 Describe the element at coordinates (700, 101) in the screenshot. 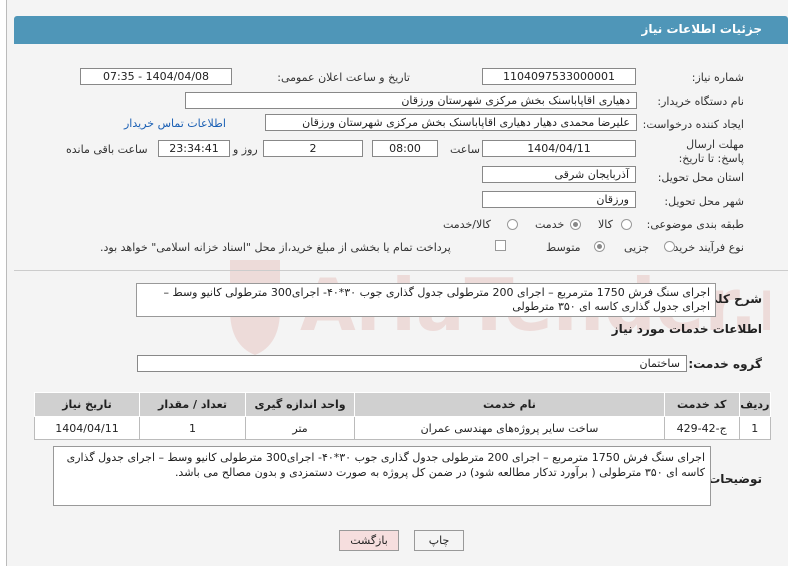

I see `buyer-org-label: نام دستگاه خریدار:` at that location.